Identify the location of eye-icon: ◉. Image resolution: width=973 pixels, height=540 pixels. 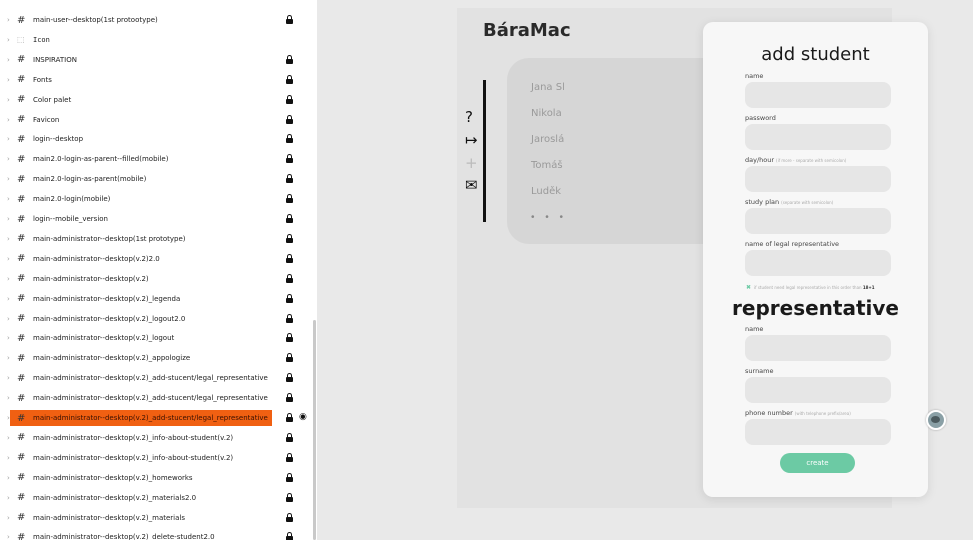
(303, 417).